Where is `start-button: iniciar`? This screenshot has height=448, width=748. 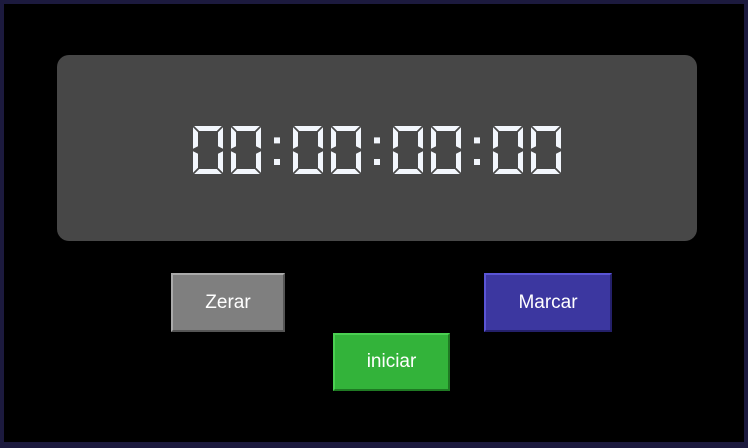
start-button: iniciar is located at coordinates (391, 362).